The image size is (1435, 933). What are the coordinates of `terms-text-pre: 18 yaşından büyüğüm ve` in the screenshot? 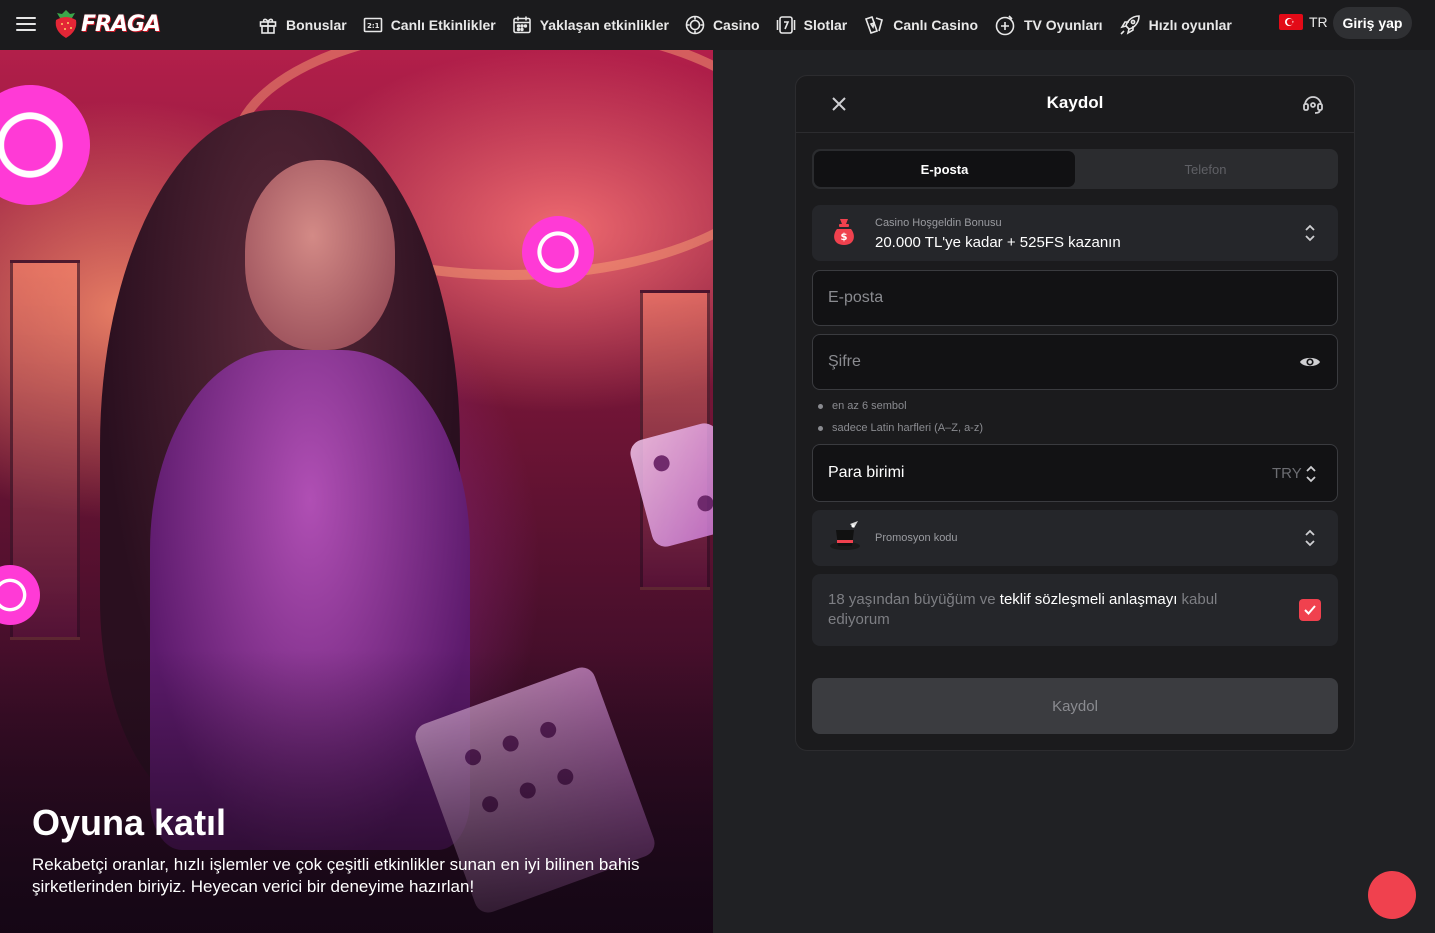 It's located at (914, 599).